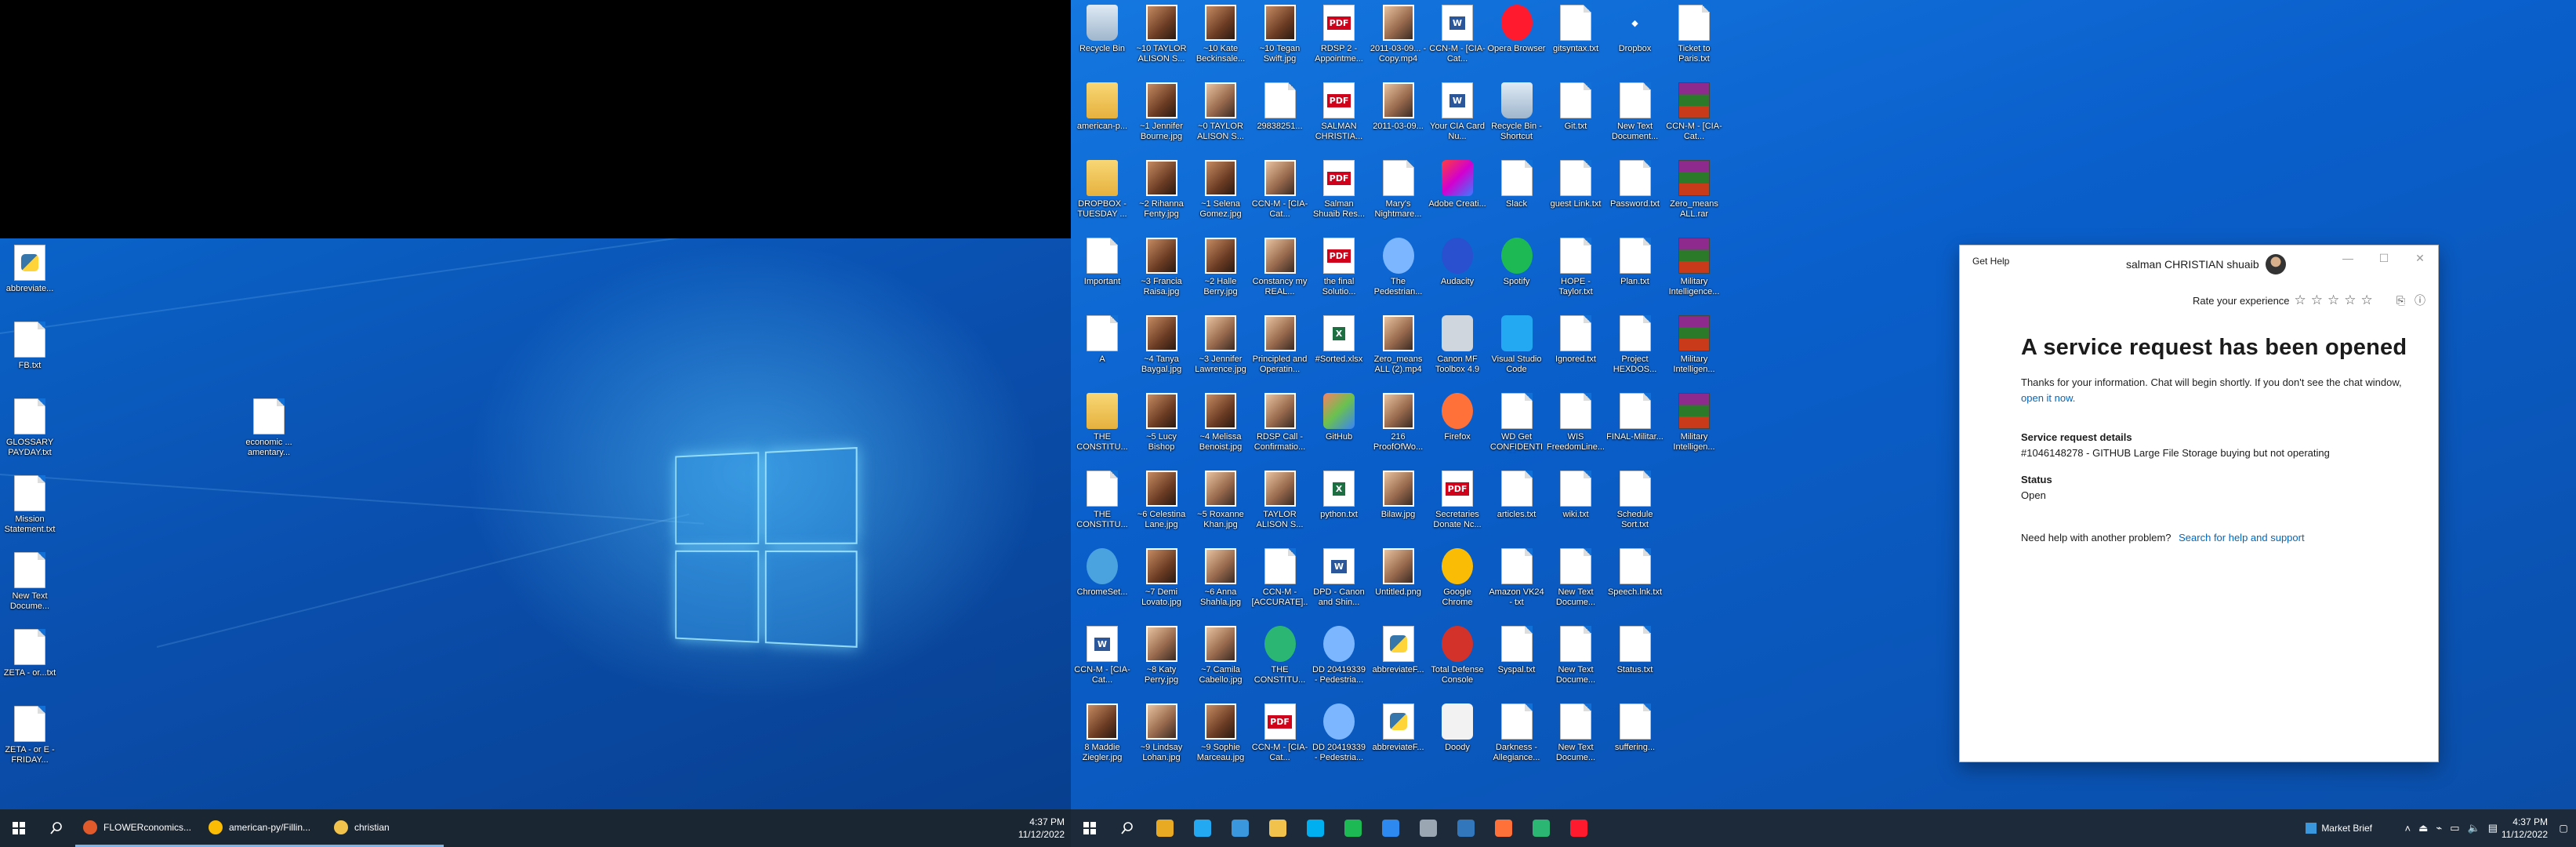  Describe the element at coordinates (1517, 195) in the screenshot. I see `desktop-icon: Slack` at that location.